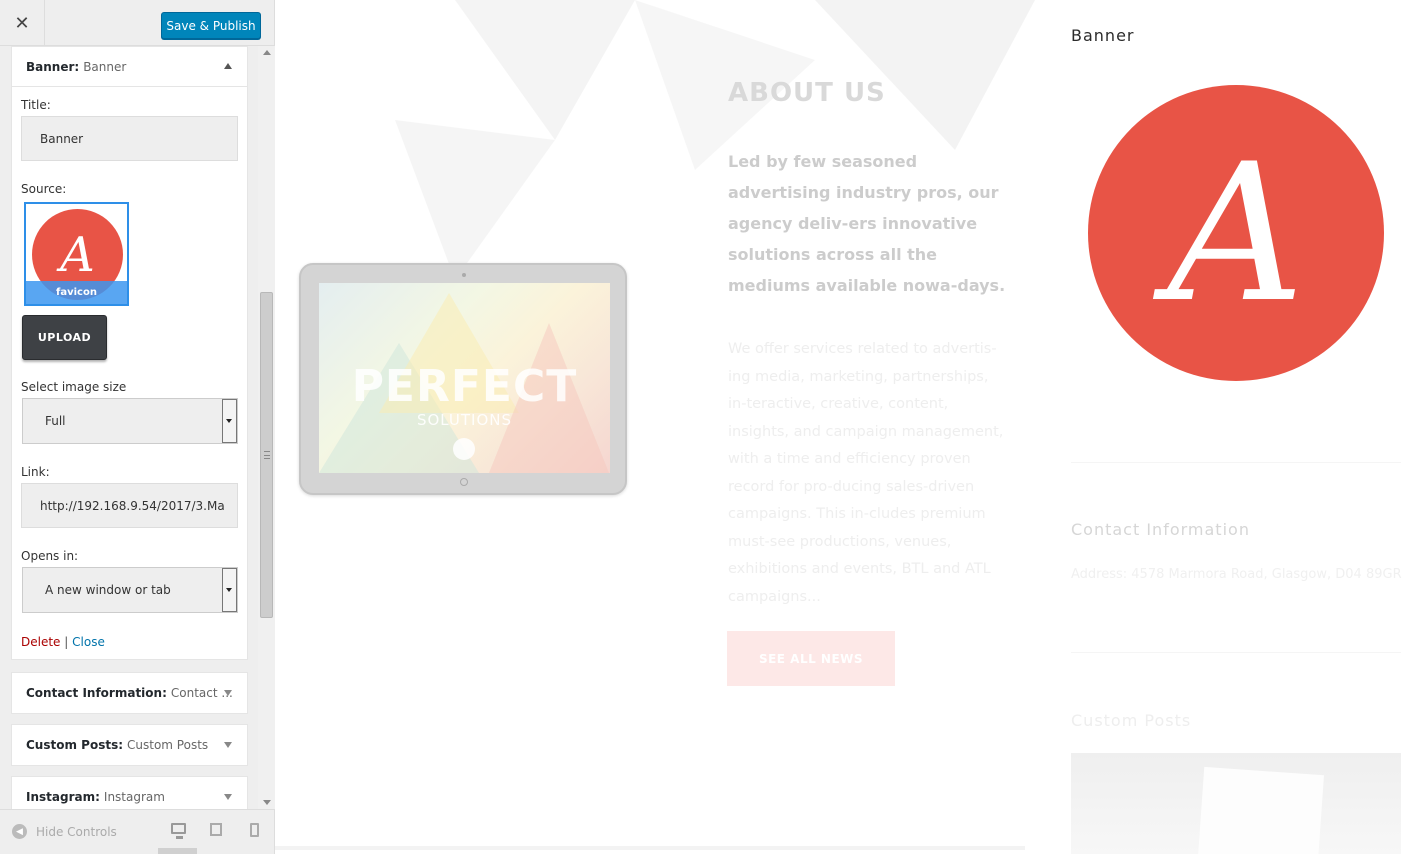  Describe the element at coordinates (137, 831) in the screenshot. I see `panel-footer: ◀ Hide Controls` at that location.